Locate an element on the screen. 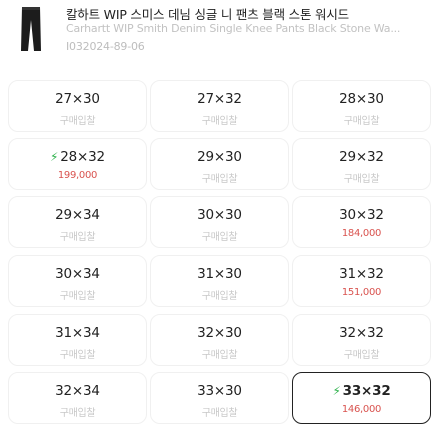 Image resolution: width=439 pixels, height=439 pixels. size-text: 30×34 is located at coordinates (77, 274).